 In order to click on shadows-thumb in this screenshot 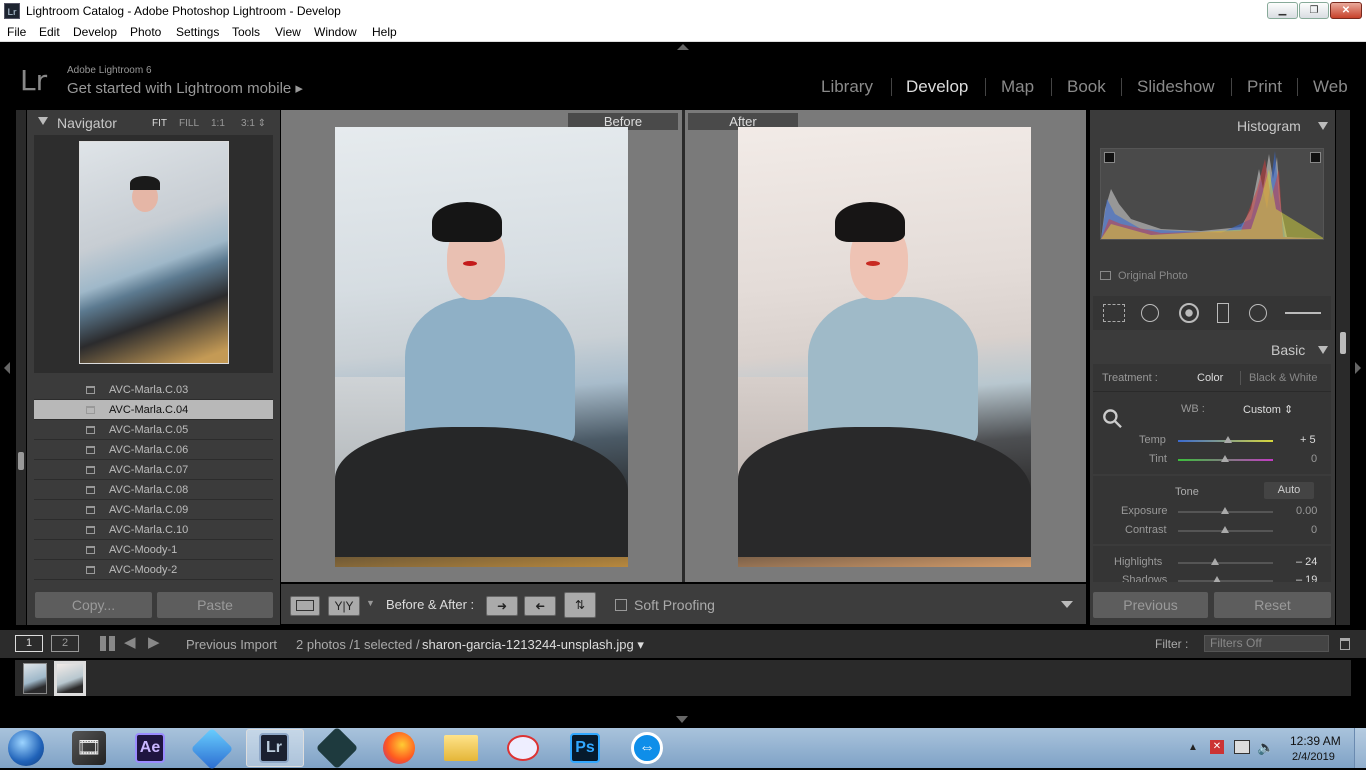, I will do `click(1217, 579)`.